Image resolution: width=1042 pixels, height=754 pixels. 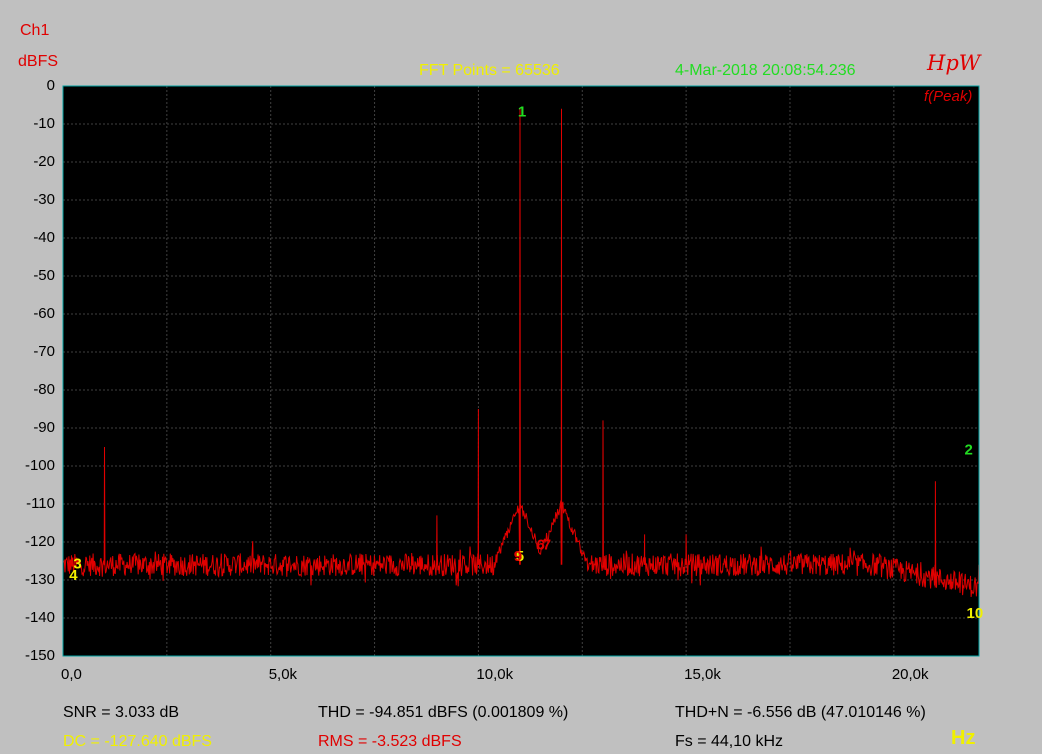 What do you see at coordinates (547, 545) in the screenshot?
I see `marker-label: 7` at bounding box center [547, 545].